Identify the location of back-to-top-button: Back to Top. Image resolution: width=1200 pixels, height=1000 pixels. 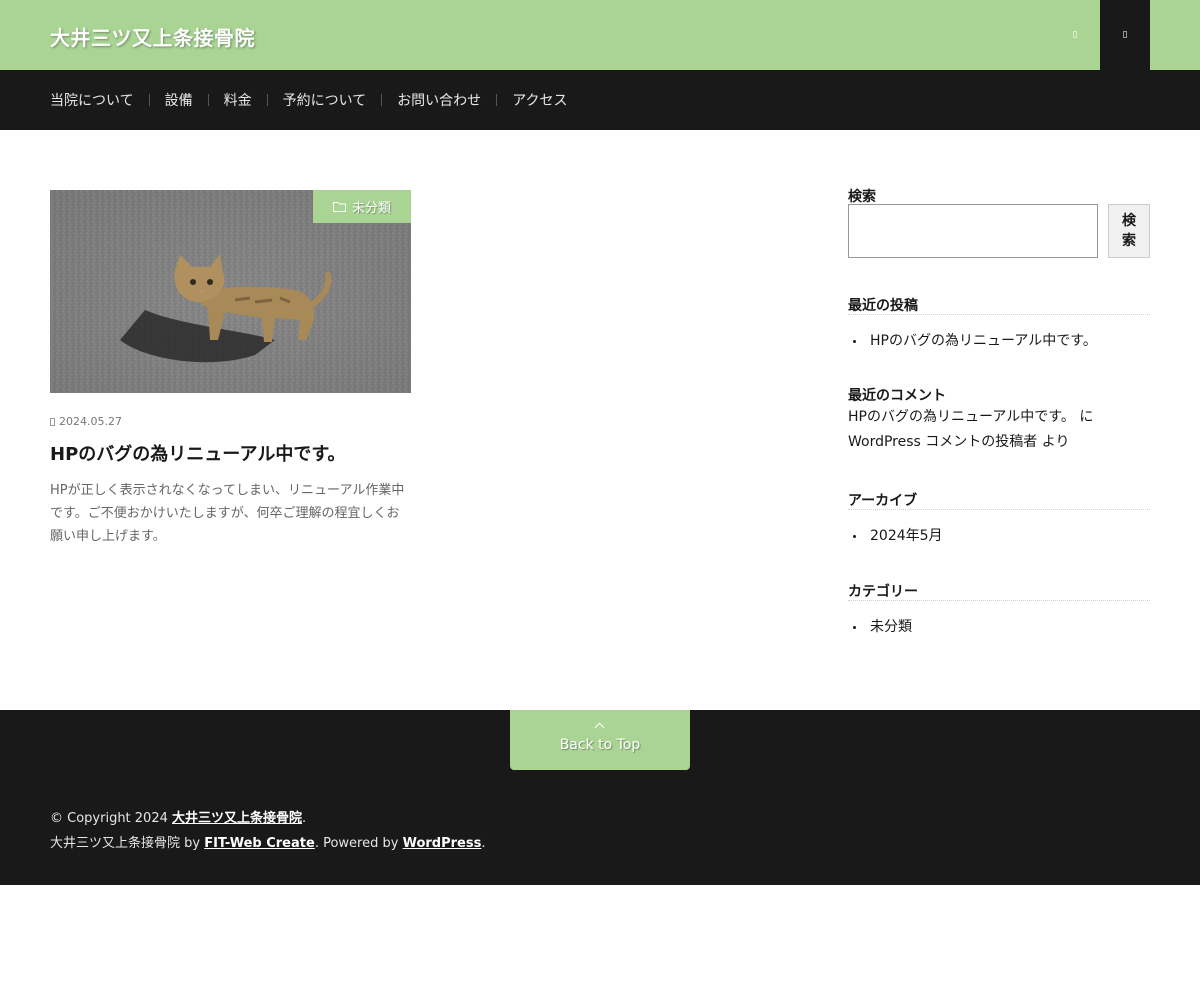
(600, 740).